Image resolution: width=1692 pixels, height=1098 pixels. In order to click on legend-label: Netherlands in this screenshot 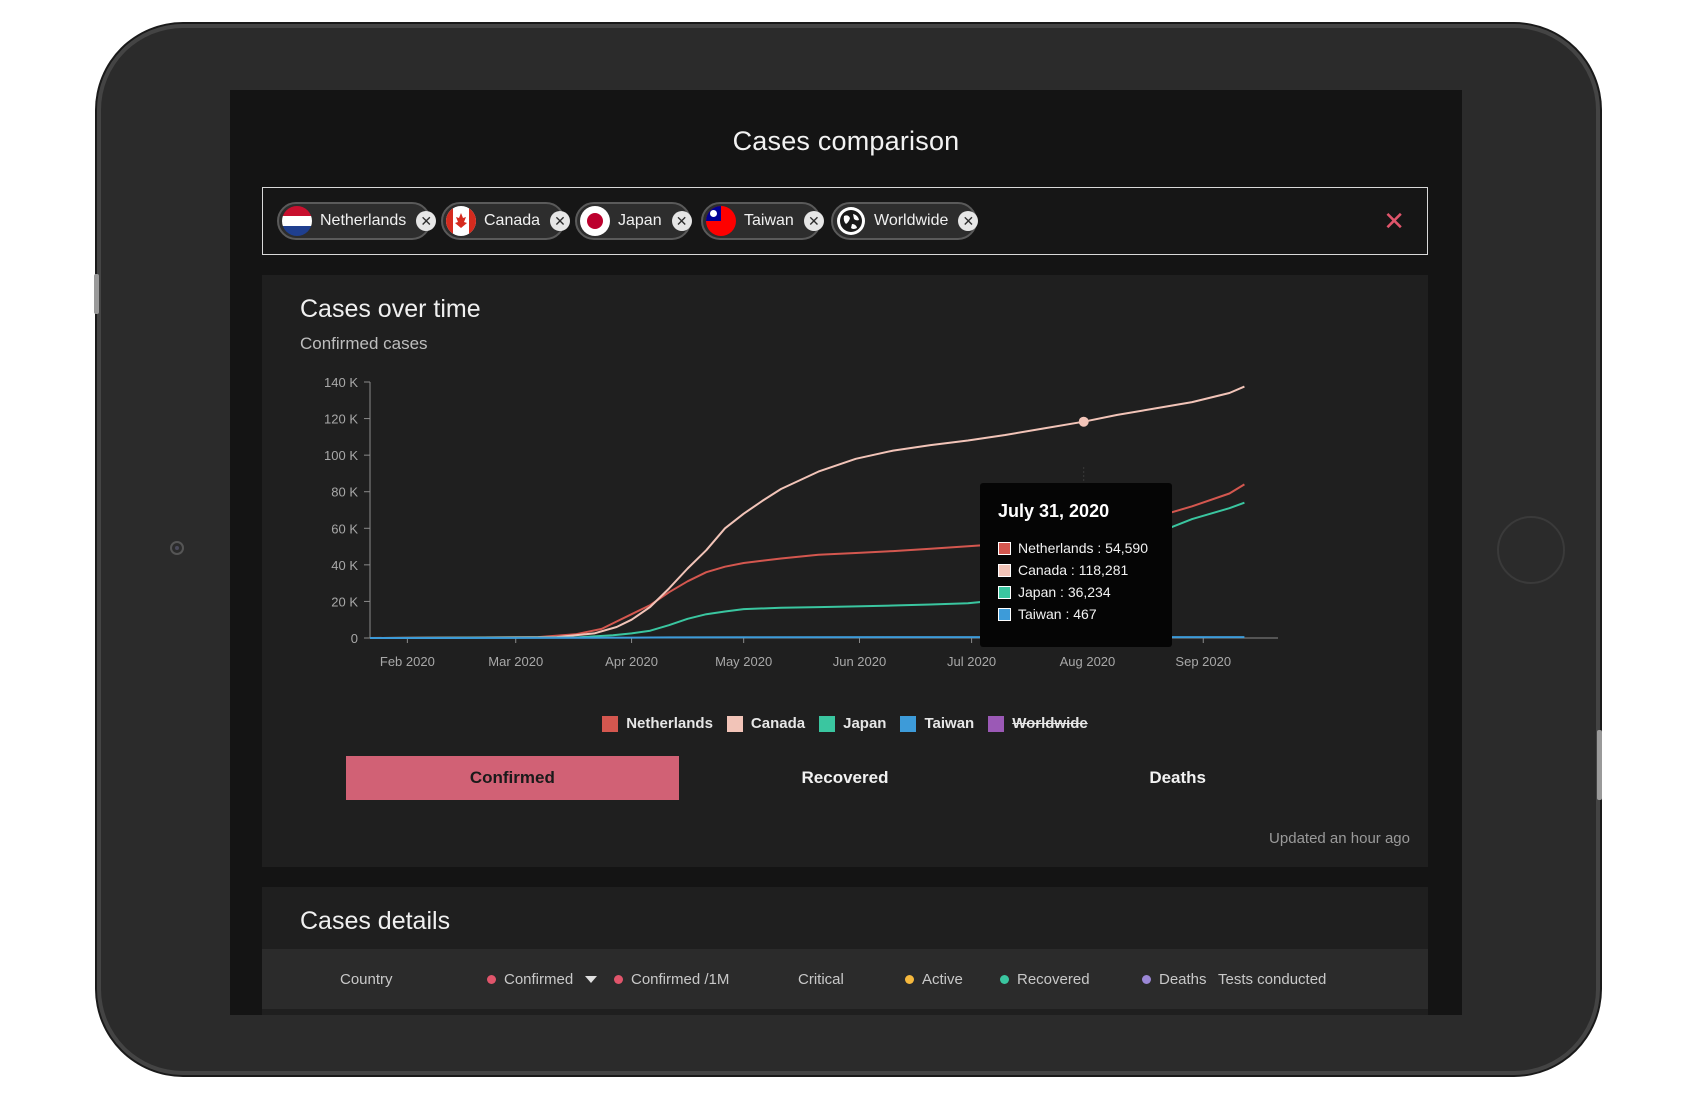, I will do `click(669, 723)`.